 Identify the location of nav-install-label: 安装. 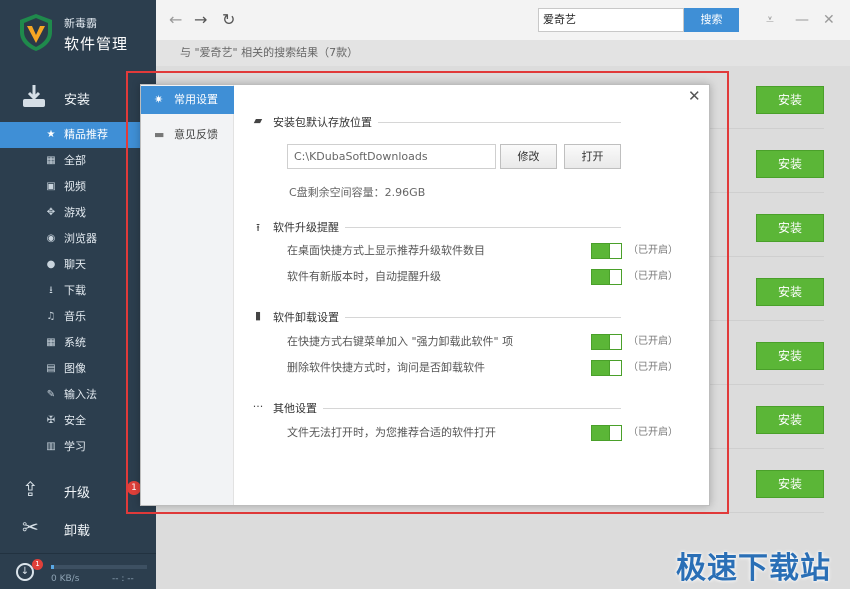
(77, 100).